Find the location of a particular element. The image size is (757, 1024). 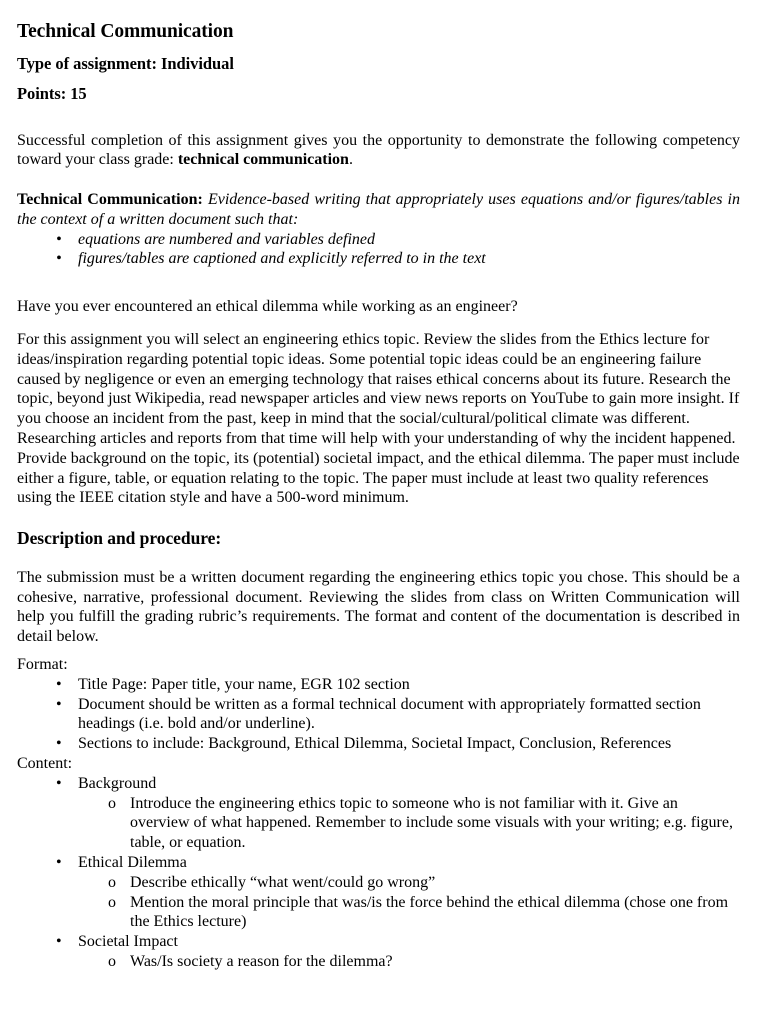

list-item-label: Background is located at coordinates (117, 783).